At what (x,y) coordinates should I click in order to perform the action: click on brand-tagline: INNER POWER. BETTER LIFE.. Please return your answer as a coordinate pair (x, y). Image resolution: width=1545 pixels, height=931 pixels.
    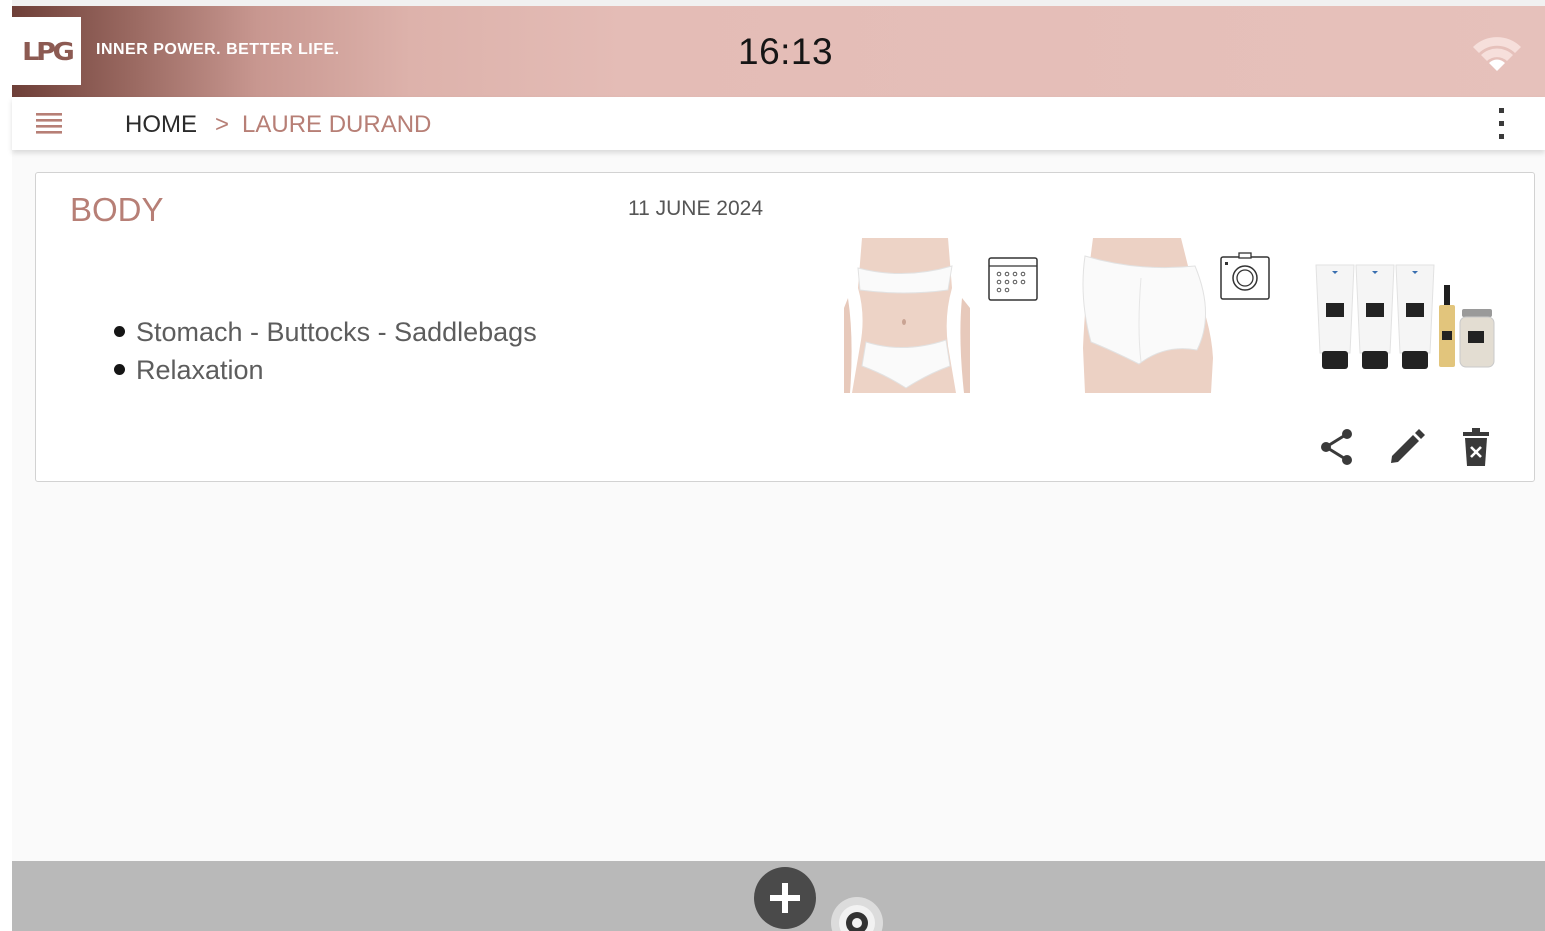
    Looking at the image, I should click on (218, 49).